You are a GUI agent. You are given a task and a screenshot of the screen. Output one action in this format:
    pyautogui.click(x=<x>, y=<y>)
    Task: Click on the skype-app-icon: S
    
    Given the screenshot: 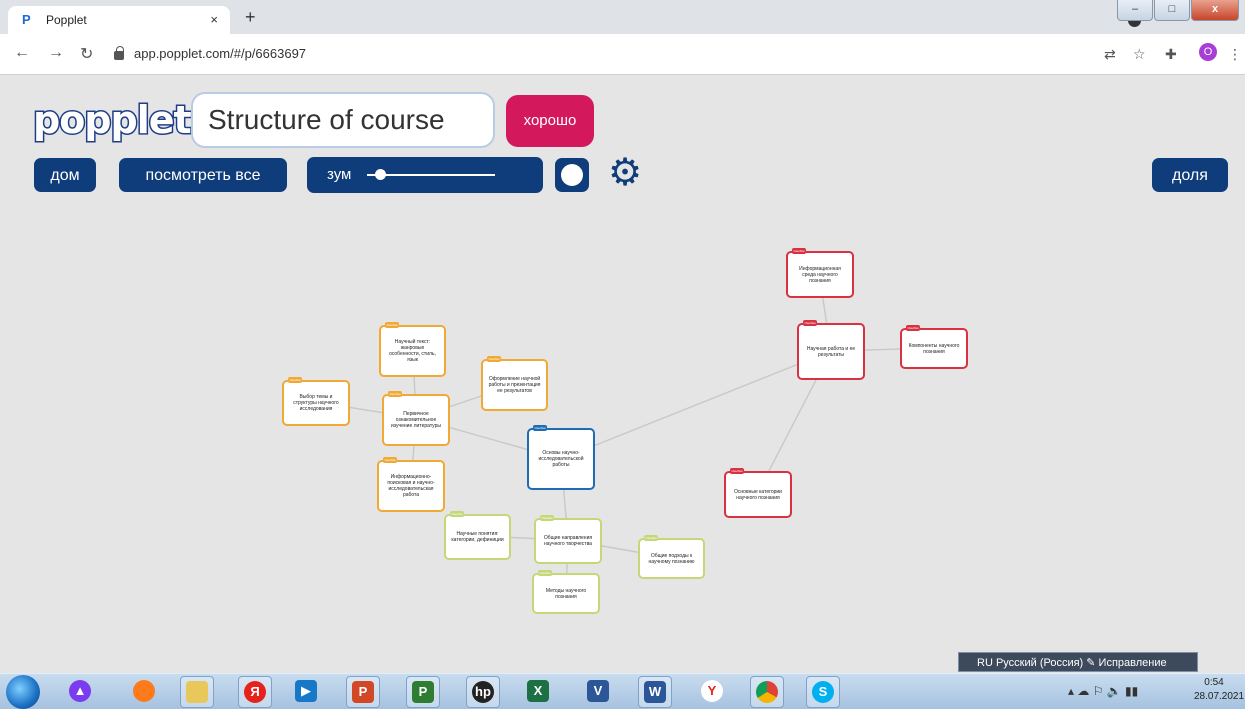 What is the action you would take?
    pyautogui.click(x=823, y=692)
    